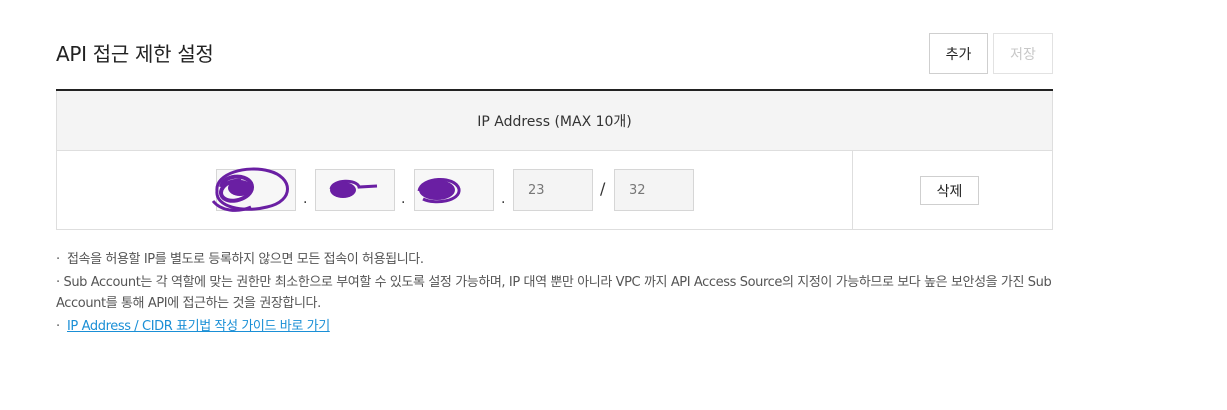 This screenshot has height=410, width=1227. I want to click on ip-address-column-header: IP Address (MAX 10개), so click(554, 121).